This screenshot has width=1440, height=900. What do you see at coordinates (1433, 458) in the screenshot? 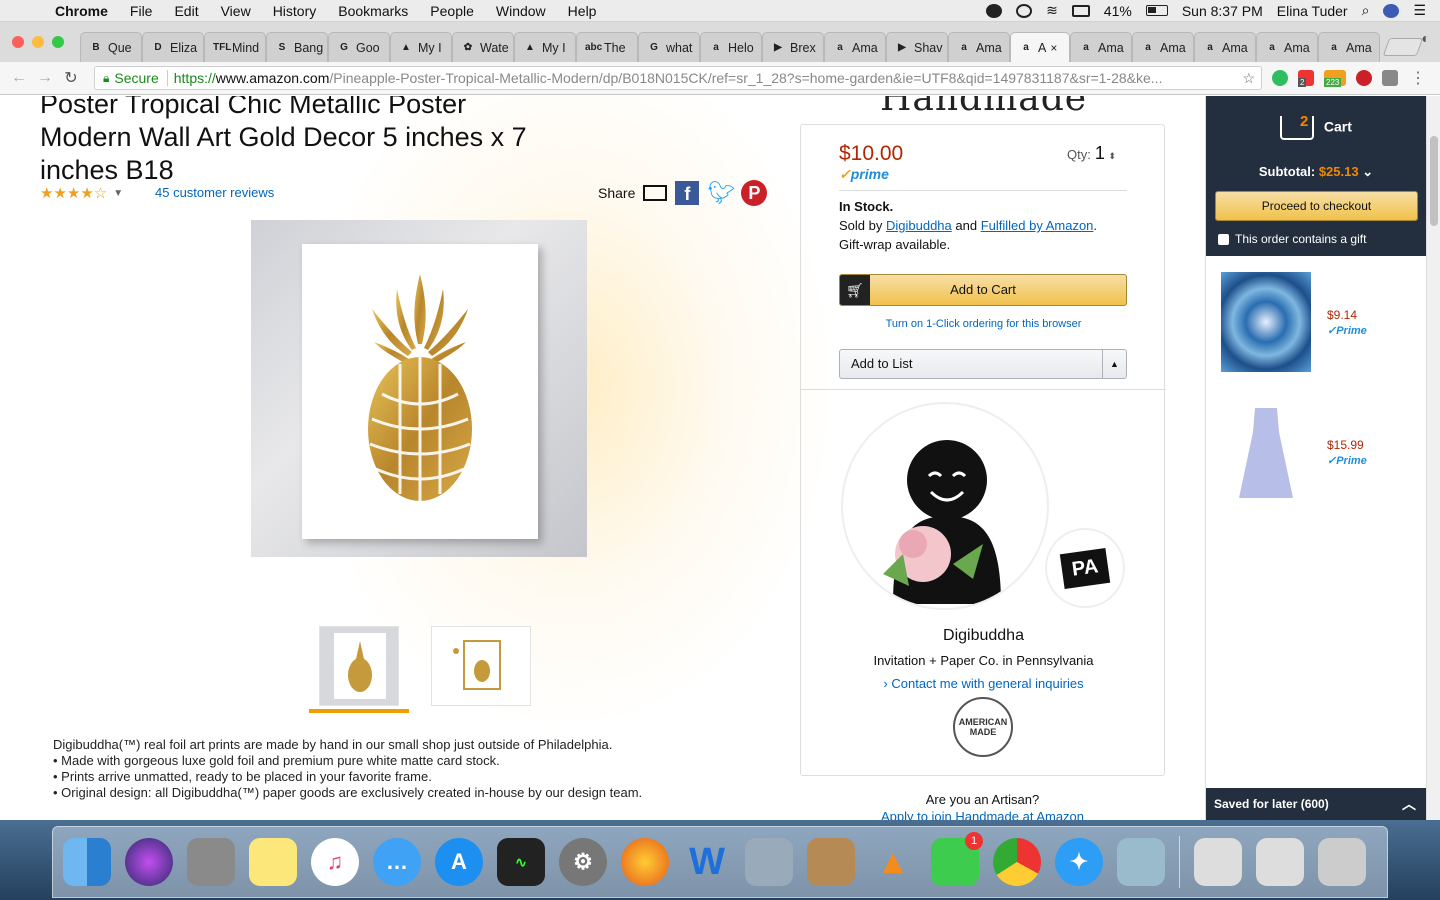
I see `page-scrollbar` at bounding box center [1433, 458].